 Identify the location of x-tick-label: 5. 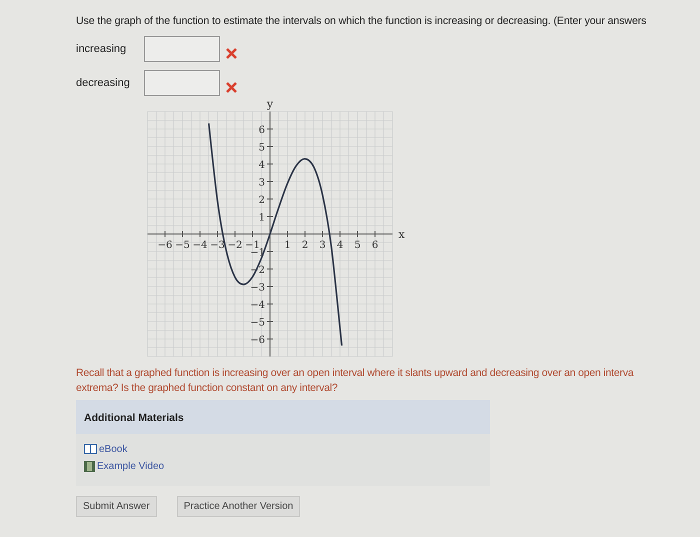
(357, 245).